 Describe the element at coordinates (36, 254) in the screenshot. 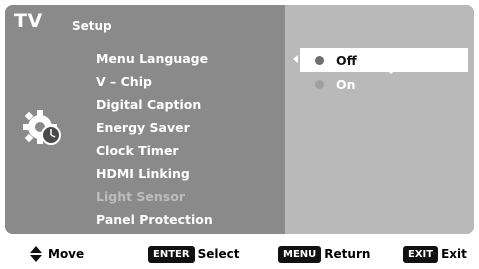

I see `up-down-arrows-icon` at that location.